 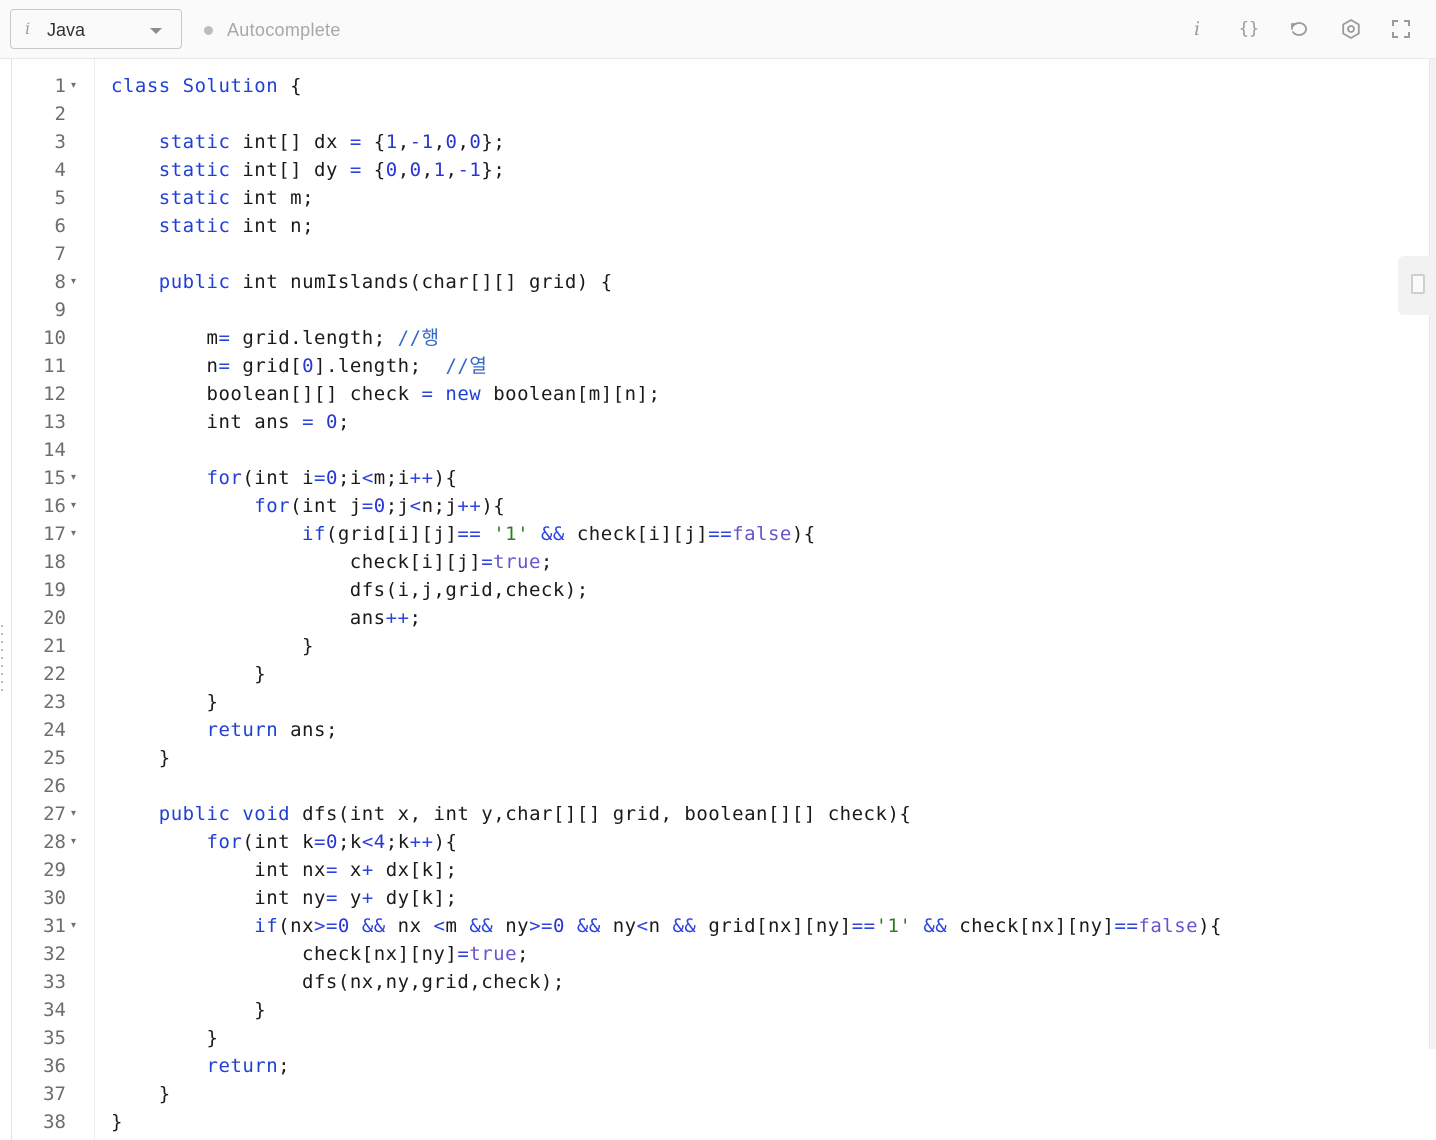 What do you see at coordinates (54, 506) in the screenshot?
I see `line-number: 16` at bounding box center [54, 506].